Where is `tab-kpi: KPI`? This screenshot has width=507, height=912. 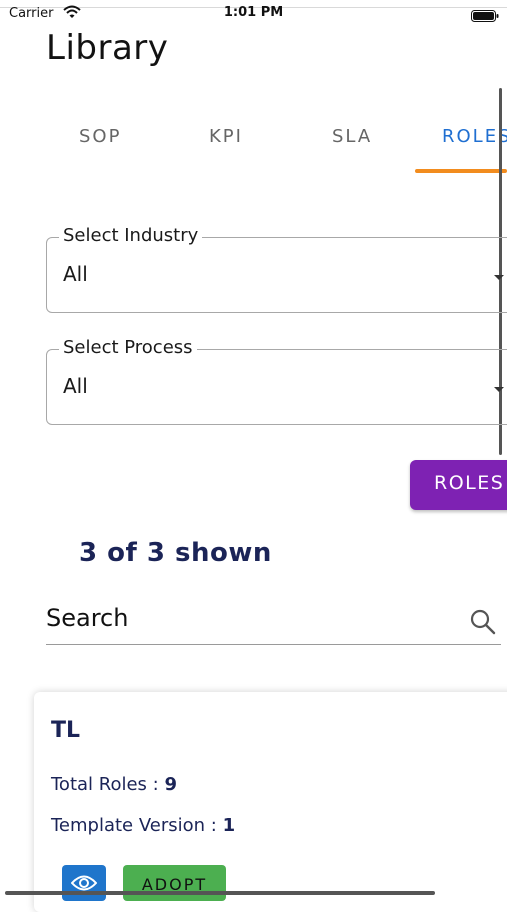 tab-kpi: KPI is located at coordinates (226, 136).